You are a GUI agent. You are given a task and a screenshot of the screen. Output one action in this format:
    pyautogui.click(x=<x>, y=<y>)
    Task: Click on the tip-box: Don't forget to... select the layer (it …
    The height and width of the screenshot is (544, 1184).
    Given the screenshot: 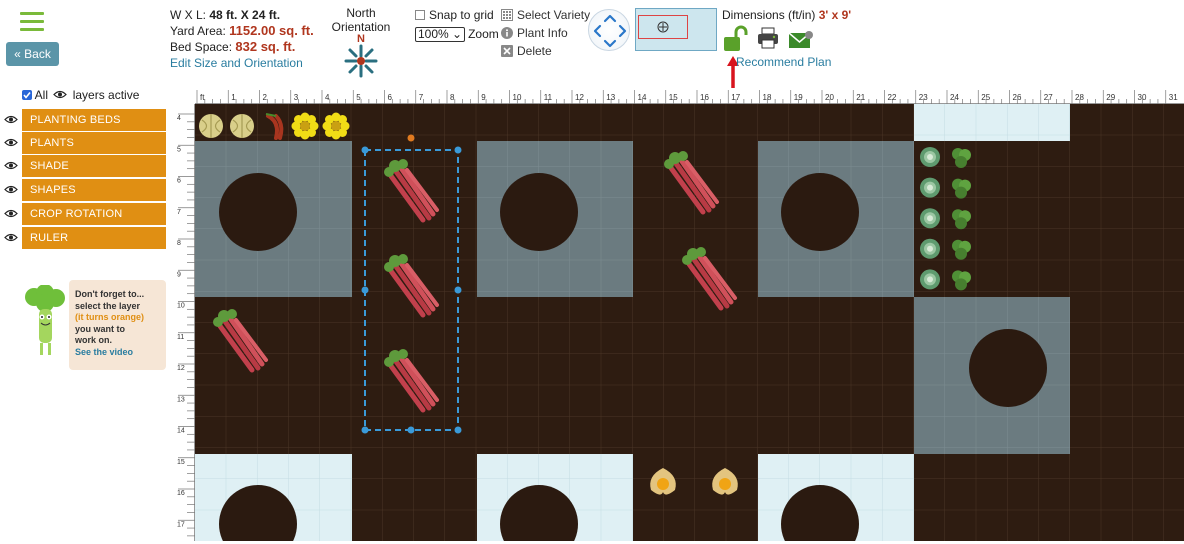 What is the action you would take?
    pyautogui.click(x=117, y=325)
    